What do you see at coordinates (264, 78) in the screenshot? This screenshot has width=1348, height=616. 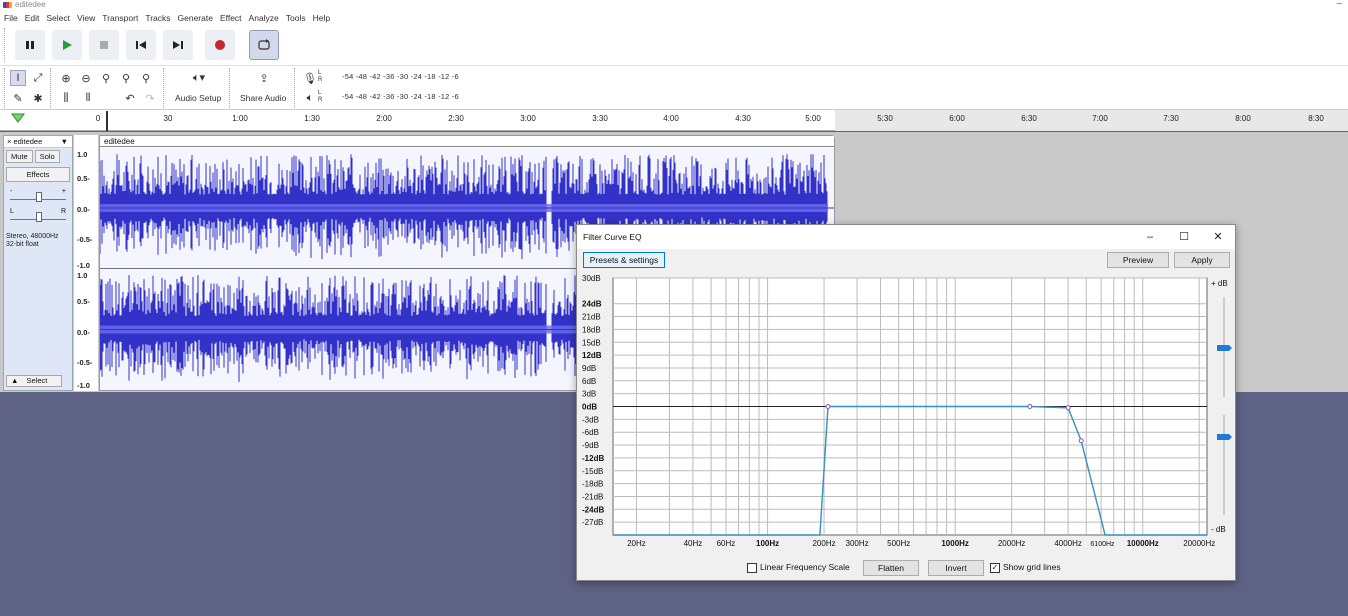 I see `share-audio-icon: ⇪` at bounding box center [264, 78].